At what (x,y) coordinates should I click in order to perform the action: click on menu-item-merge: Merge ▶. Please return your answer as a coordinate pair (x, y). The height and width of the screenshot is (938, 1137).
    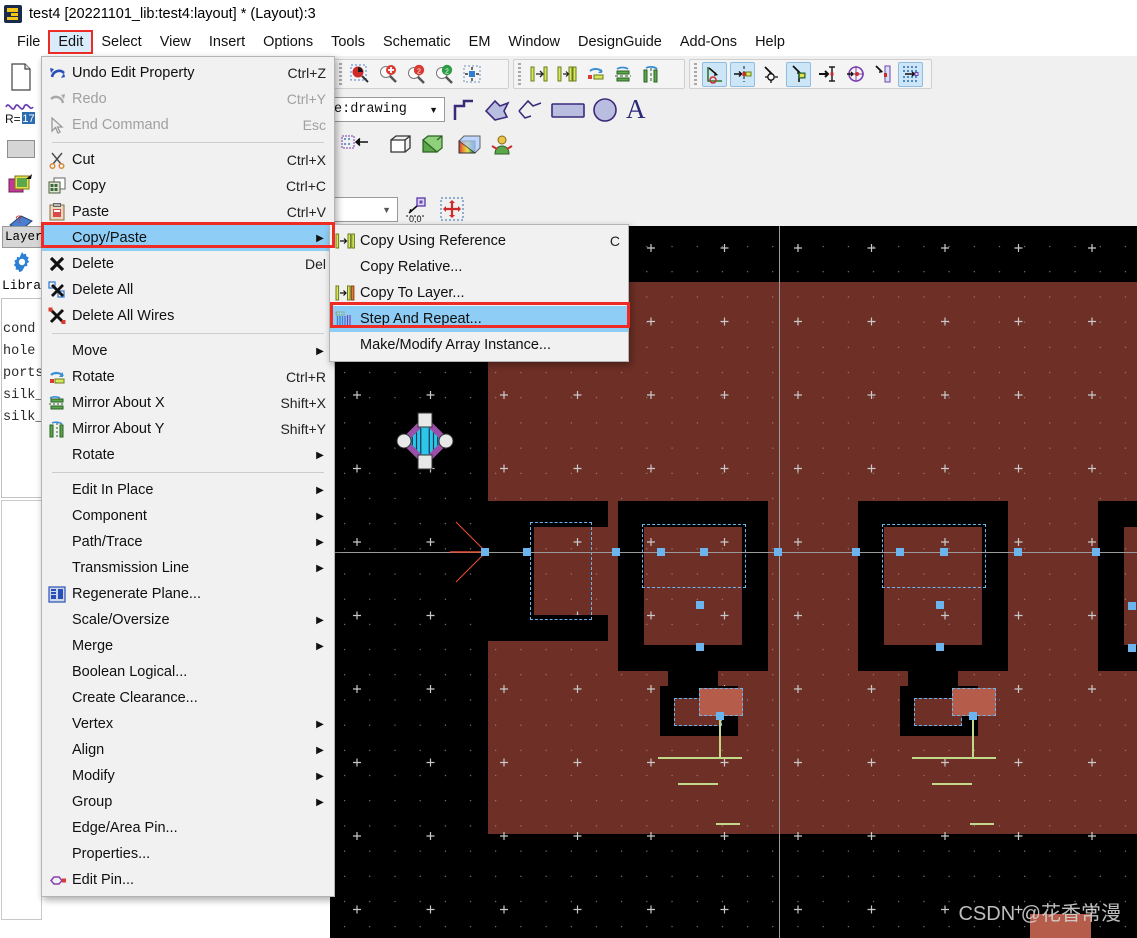
    Looking at the image, I should click on (188, 646).